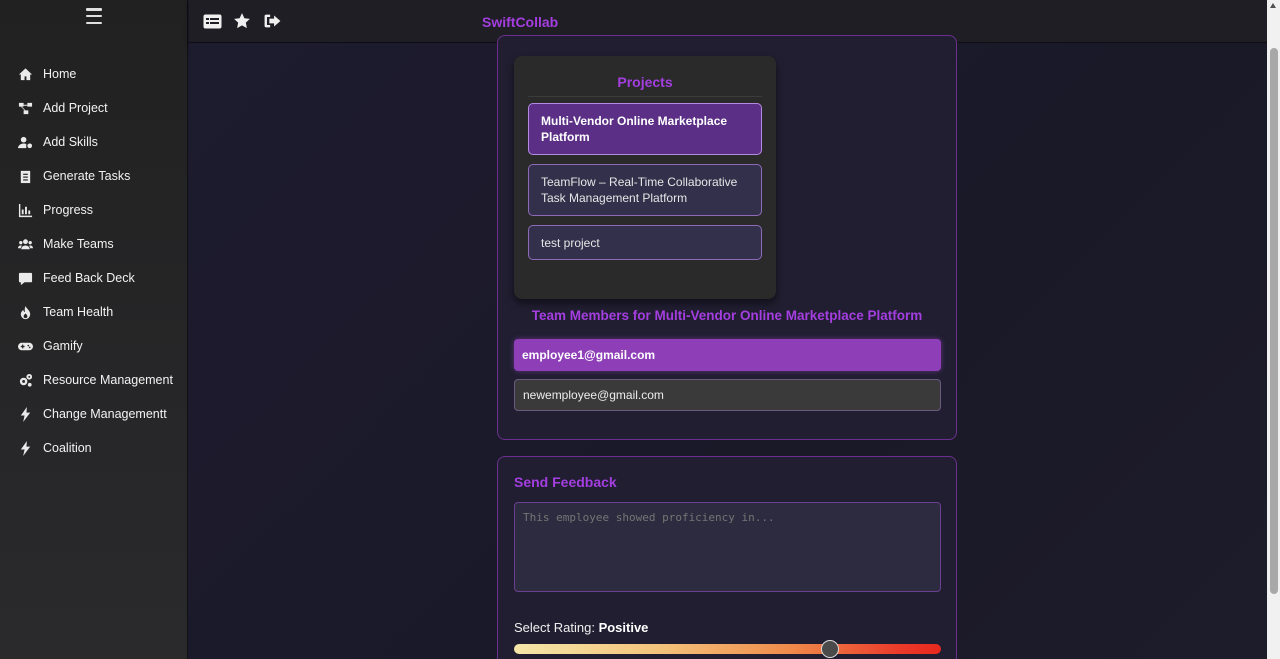 This screenshot has width=1280, height=659. What do you see at coordinates (25, 244) in the screenshot?
I see `users-icon` at bounding box center [25, 244].